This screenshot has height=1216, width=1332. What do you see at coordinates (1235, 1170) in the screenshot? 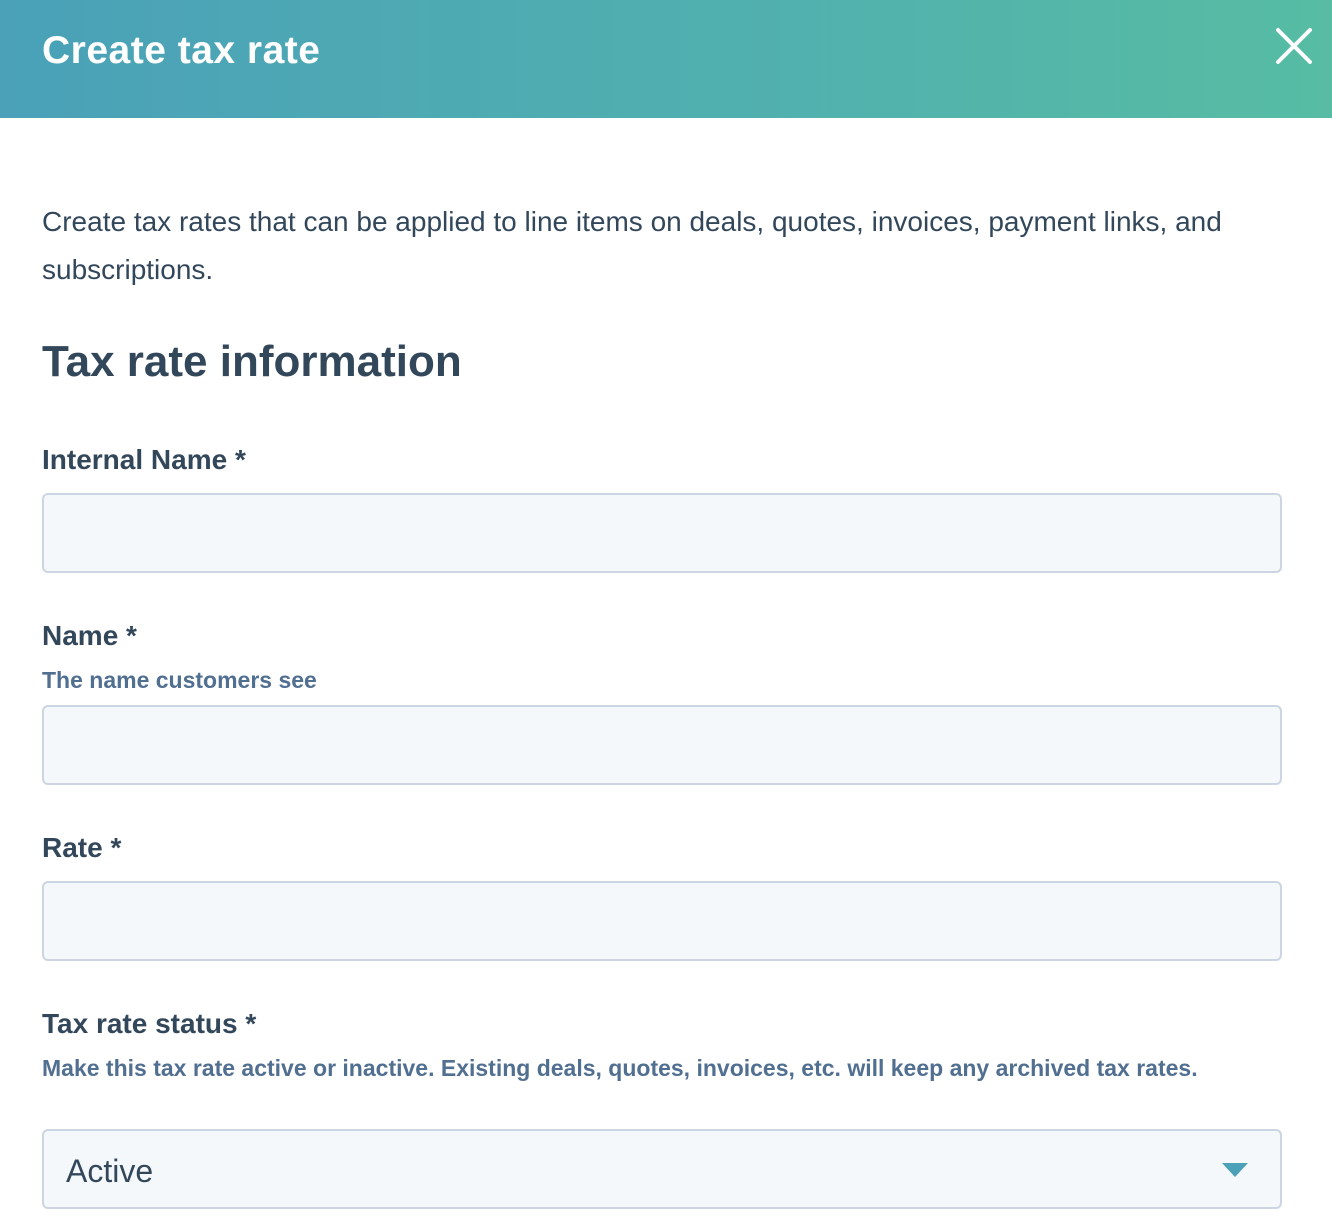
I see `caret-down-icon` at bounding box center [1235, 1170].